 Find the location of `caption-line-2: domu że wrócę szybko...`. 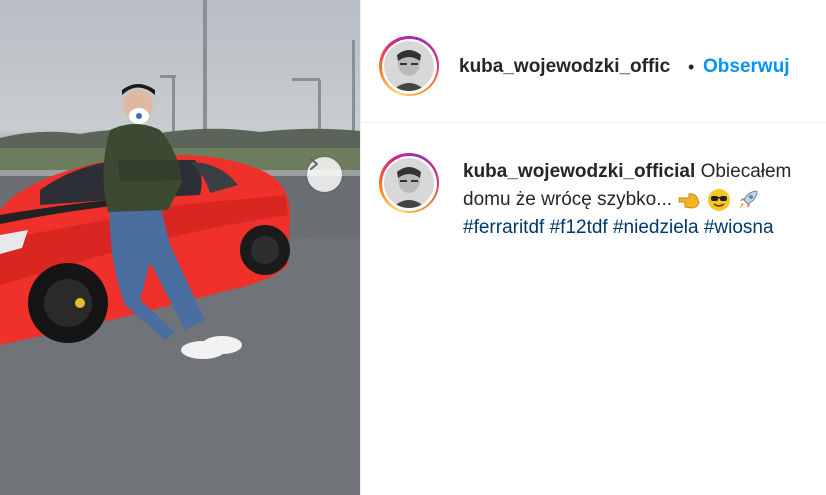

caption-line-2: domu że wrócę szybko... is located at coordinates (644, 200).